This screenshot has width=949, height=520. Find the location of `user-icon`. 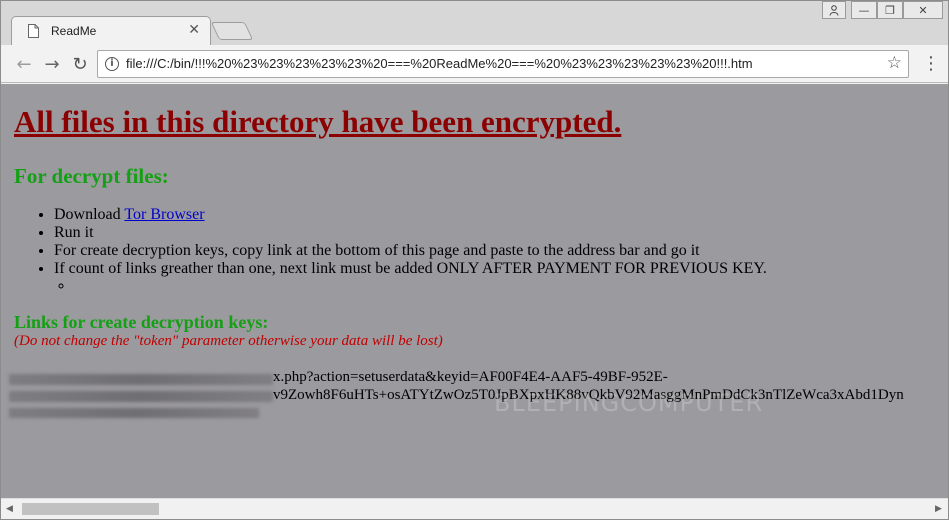

user-icon is located at coordinates (834, 10).